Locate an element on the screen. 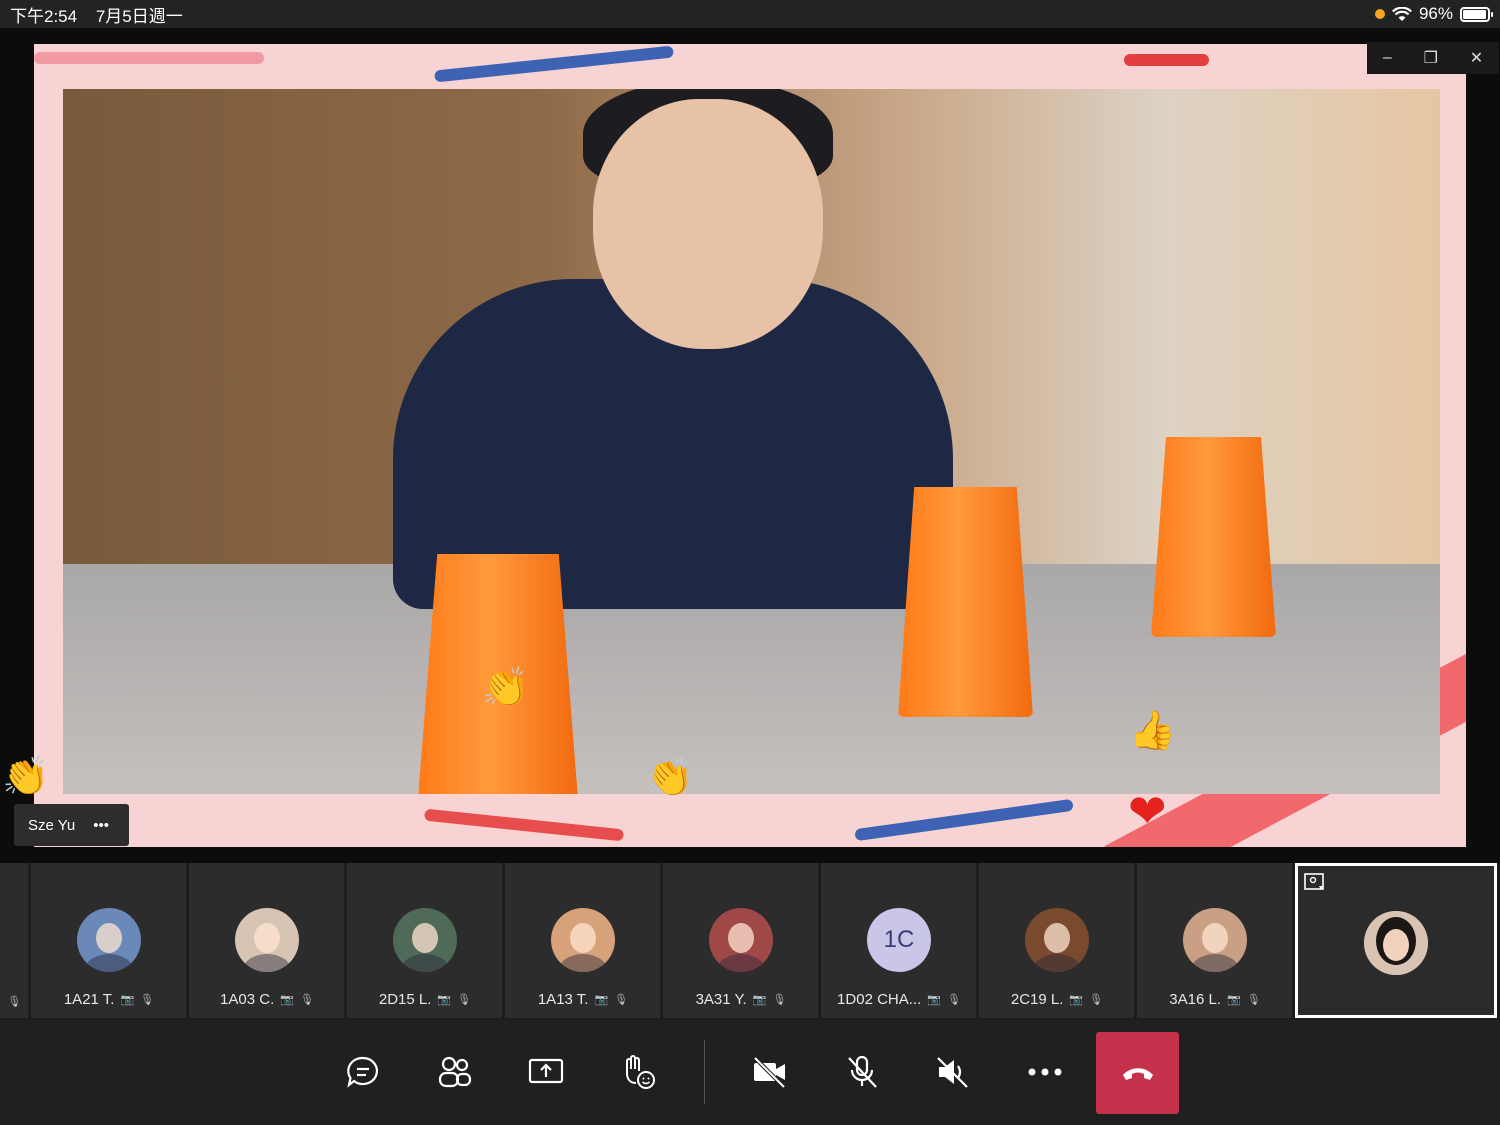  mic-muted-icon: 🎙 is located at coordinates (14, 1002).